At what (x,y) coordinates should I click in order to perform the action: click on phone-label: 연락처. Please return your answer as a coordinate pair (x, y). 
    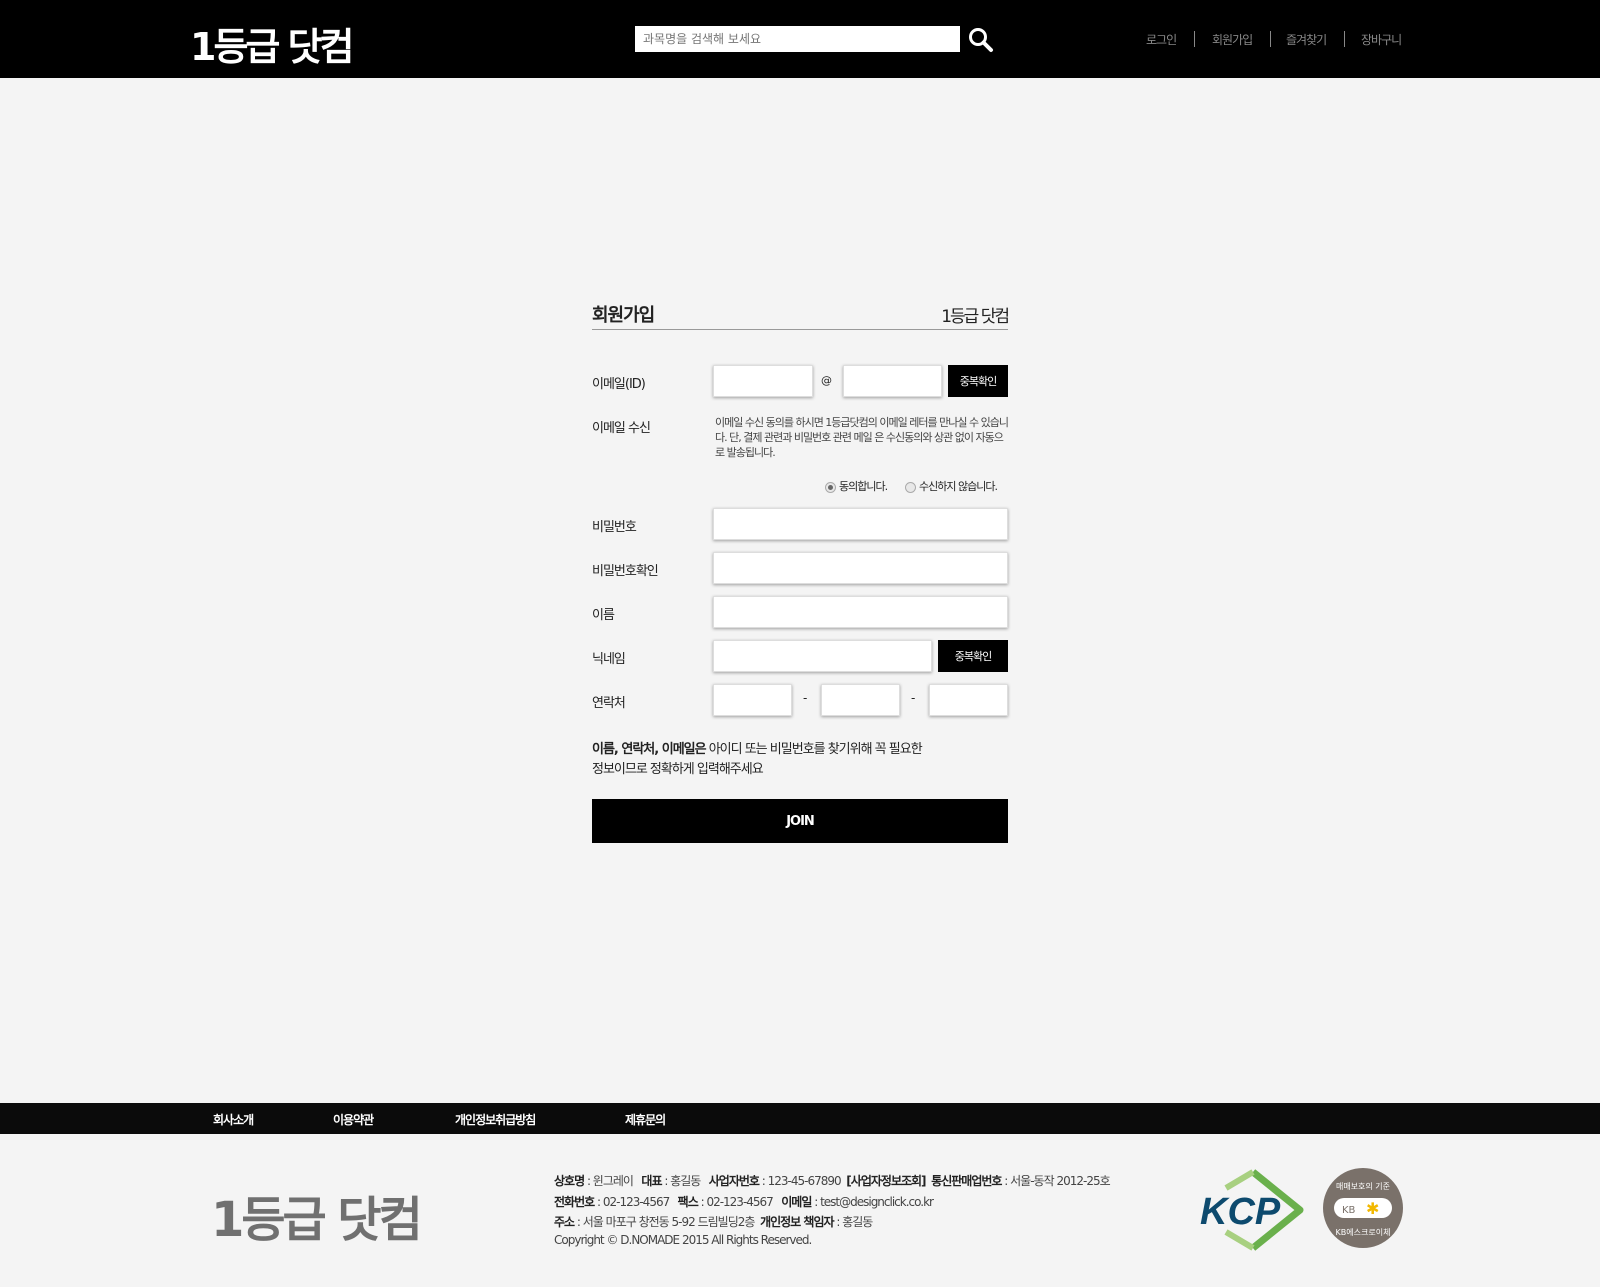
    Looking at the image, I should click on (609, 703).